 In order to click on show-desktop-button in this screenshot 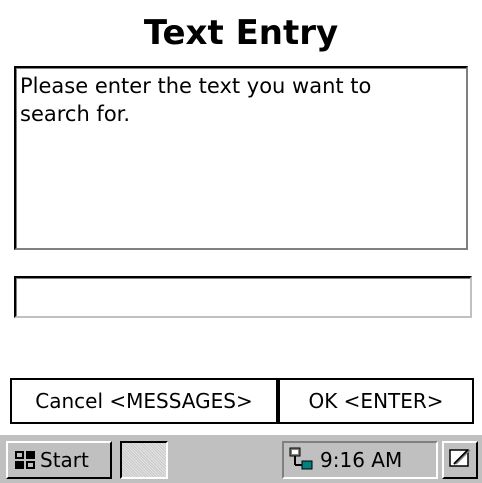, I will do `click(460, 460)`.